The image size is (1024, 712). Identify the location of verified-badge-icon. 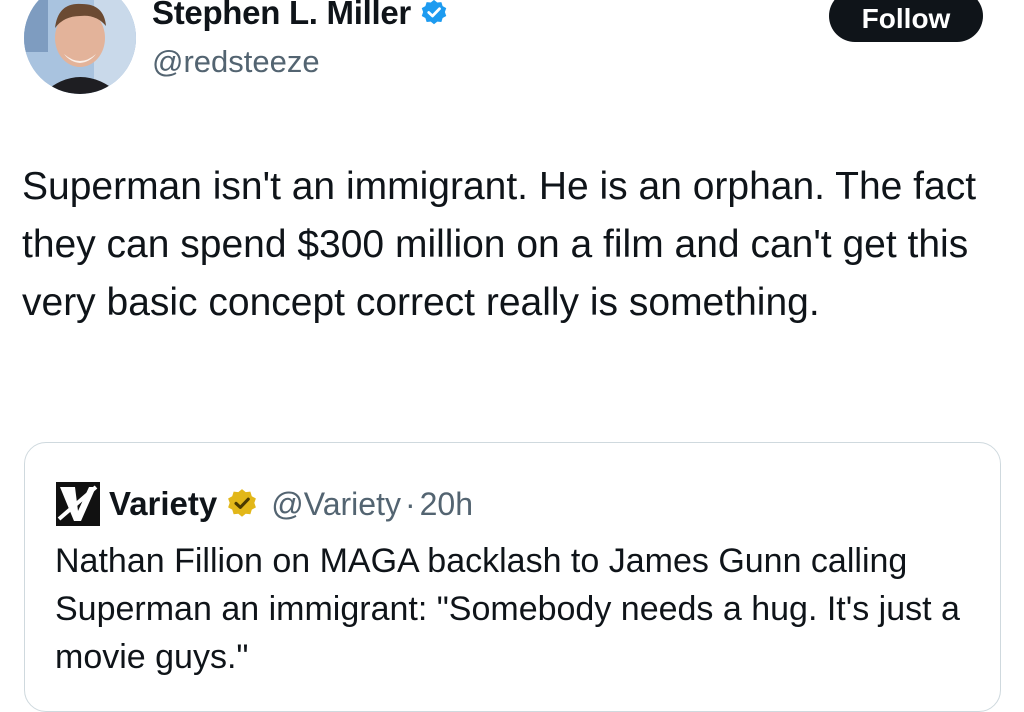
(434, 12).